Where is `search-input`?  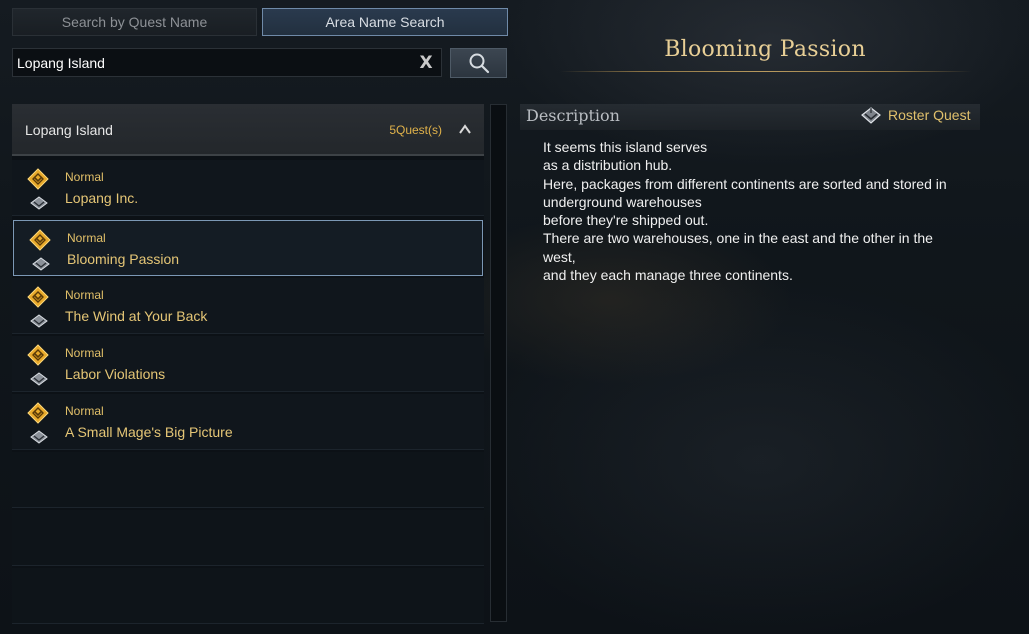 search-input is located at coordinates (212, 62).